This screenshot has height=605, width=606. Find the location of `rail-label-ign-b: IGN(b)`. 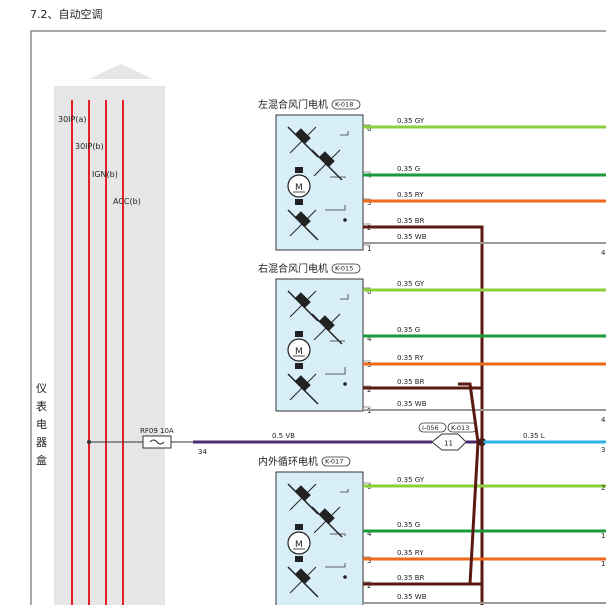

rail-label-ign-b: IGN(b) is located at coordinates (105, 174).